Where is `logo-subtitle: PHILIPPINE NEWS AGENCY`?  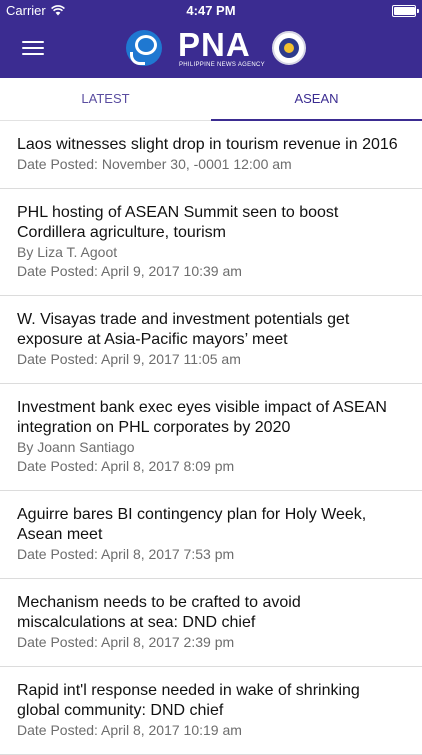 logo-subtitle: PHILIPPINE NEWS AGENCY is located at coordinates (222, 65).